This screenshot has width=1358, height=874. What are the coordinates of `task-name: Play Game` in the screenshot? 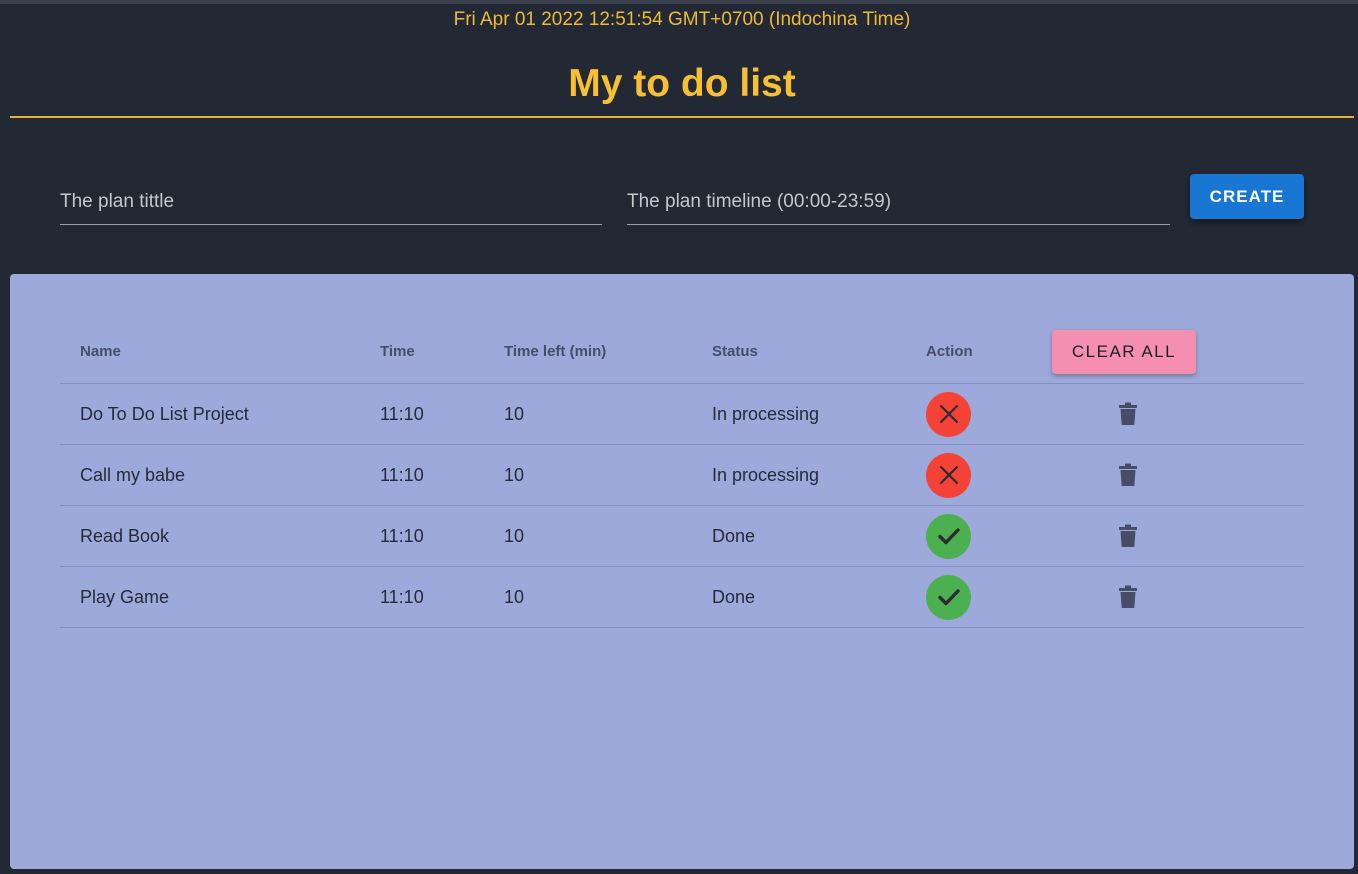 It's located at (125, 596).